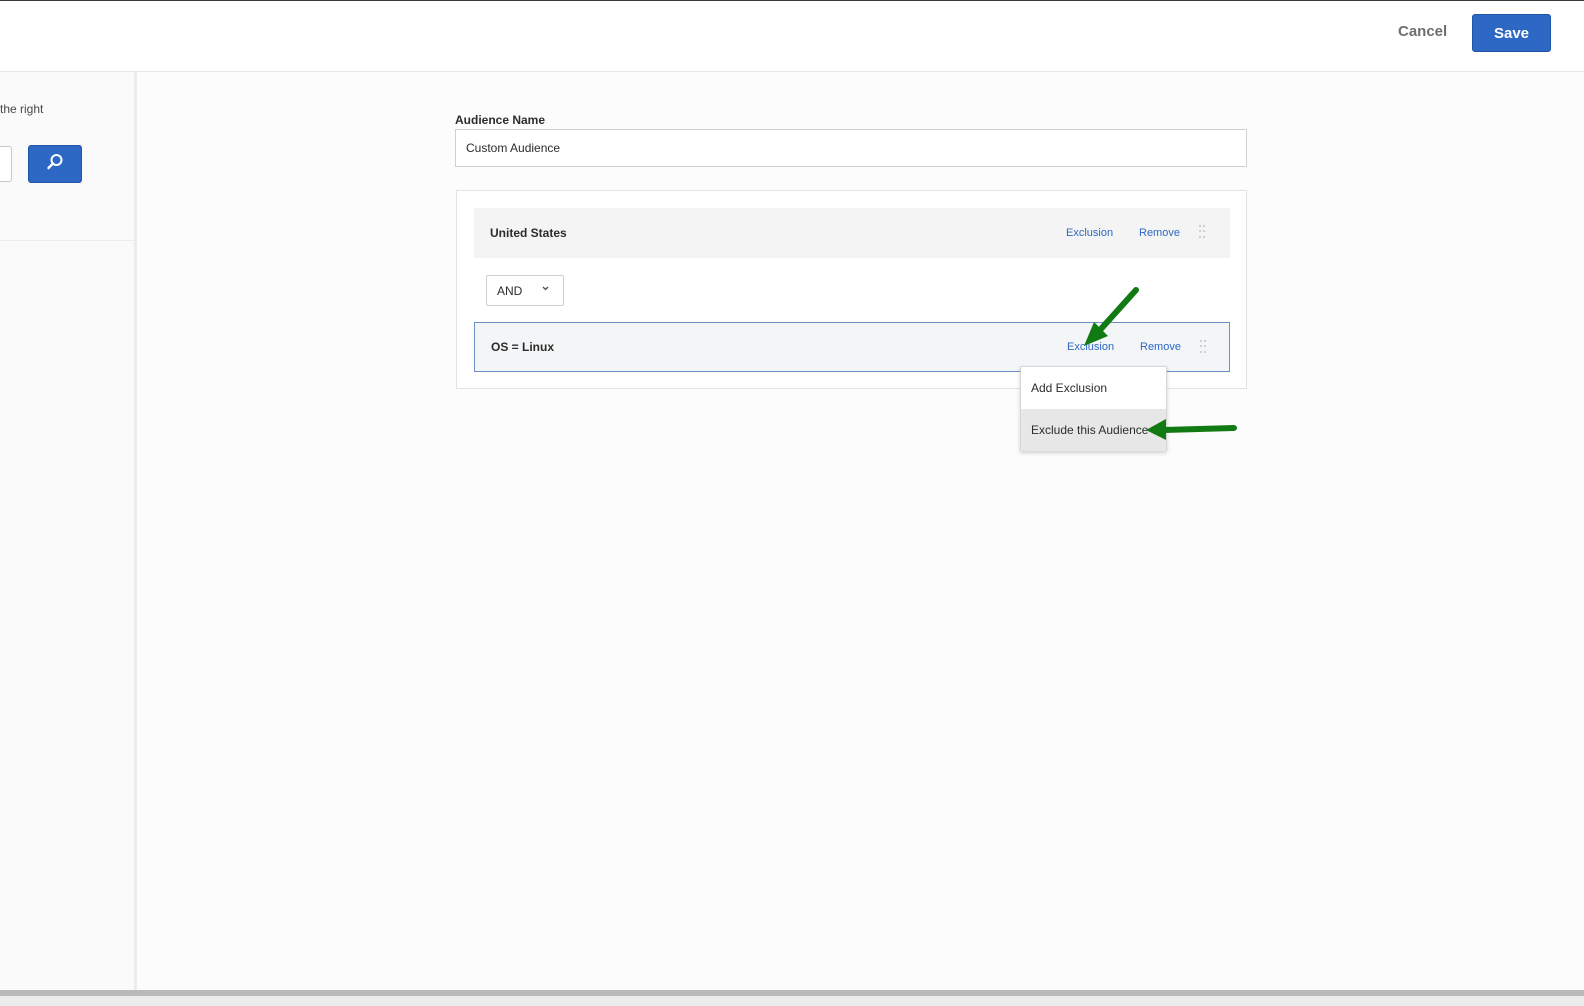  Describe the element at coordinates (792, 998) in the screenshot. I see `horizontal-scrollbar` at that location.